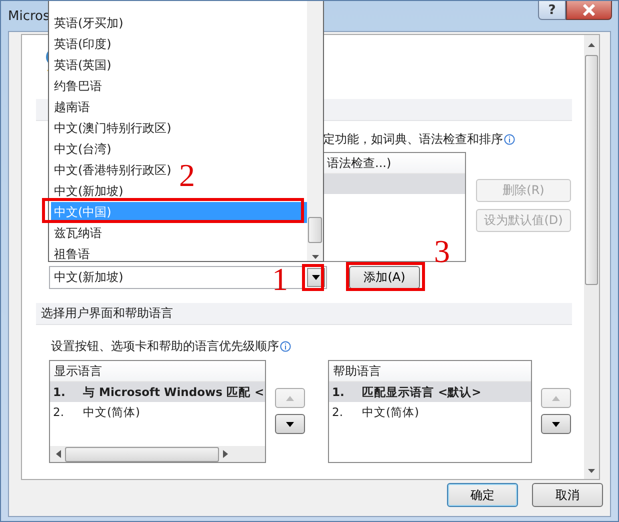 Image resolution: width=619 pixels, height=522 pixels. What do you see at coordinates (567, 495) in the screenshot?
I see `cancel-button: 取消` at bounding box center [567, 495].